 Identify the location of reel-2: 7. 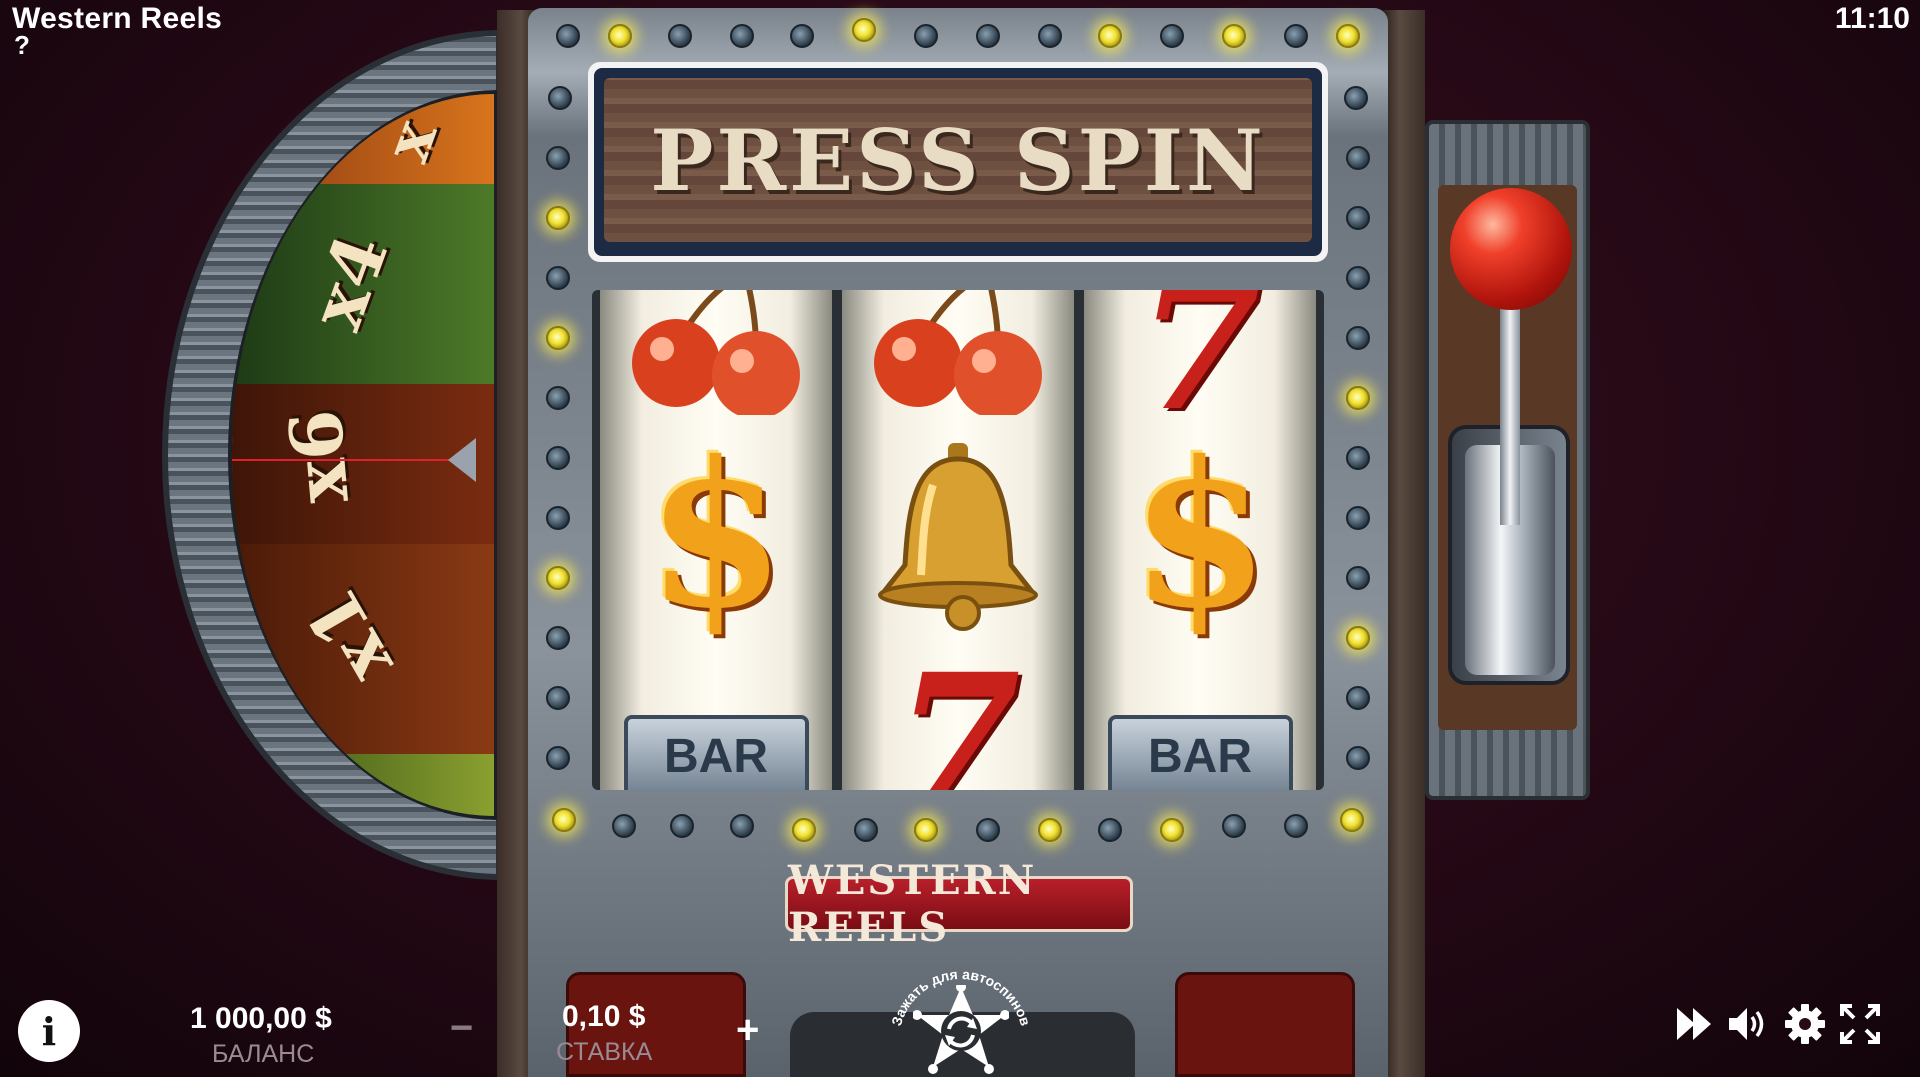
(958, 540).